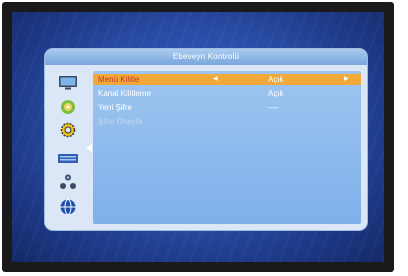 This screenshot has width=408, height=276. Describe the element at coordinates (227, 107) in the screenshot. I see `new-password-row: Yeni Şifre ----` at that location.